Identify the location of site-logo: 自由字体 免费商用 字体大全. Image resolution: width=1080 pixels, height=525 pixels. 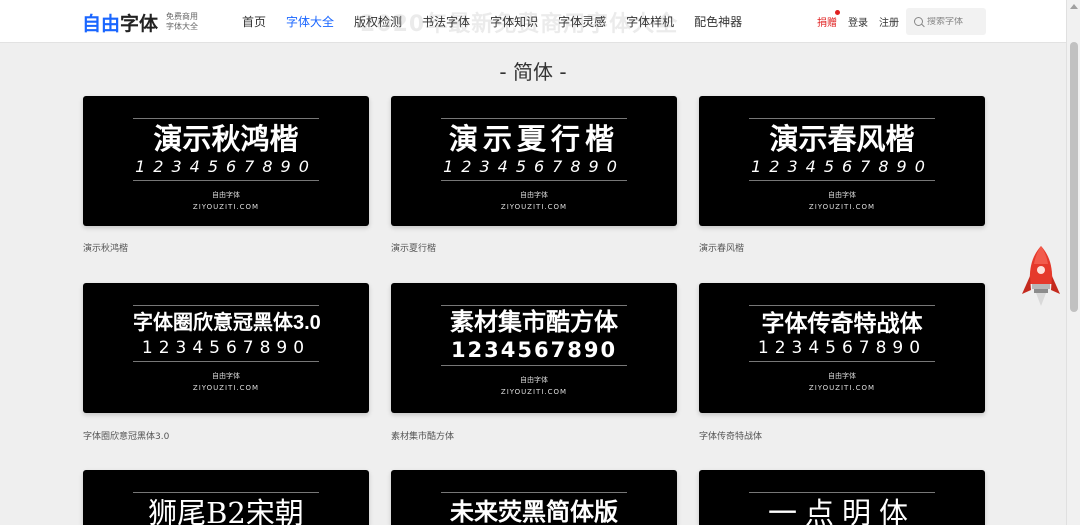
(144, 22).